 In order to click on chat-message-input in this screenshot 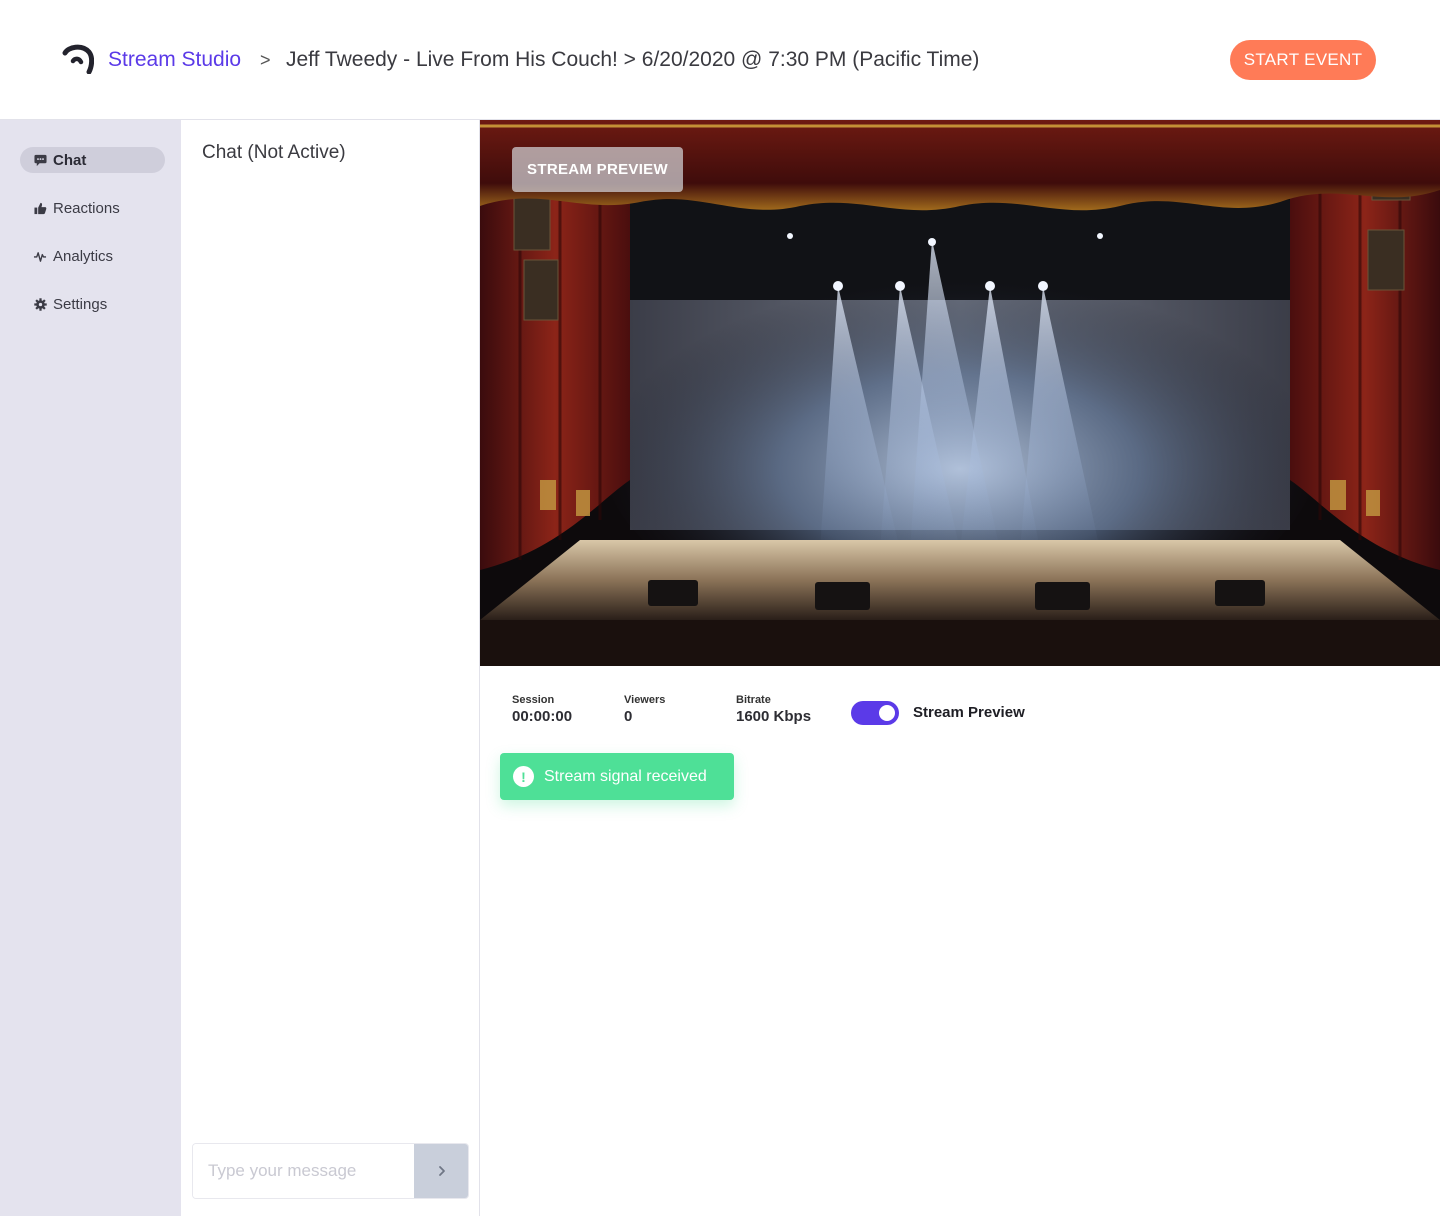, I will do `click(303, 1171)`.